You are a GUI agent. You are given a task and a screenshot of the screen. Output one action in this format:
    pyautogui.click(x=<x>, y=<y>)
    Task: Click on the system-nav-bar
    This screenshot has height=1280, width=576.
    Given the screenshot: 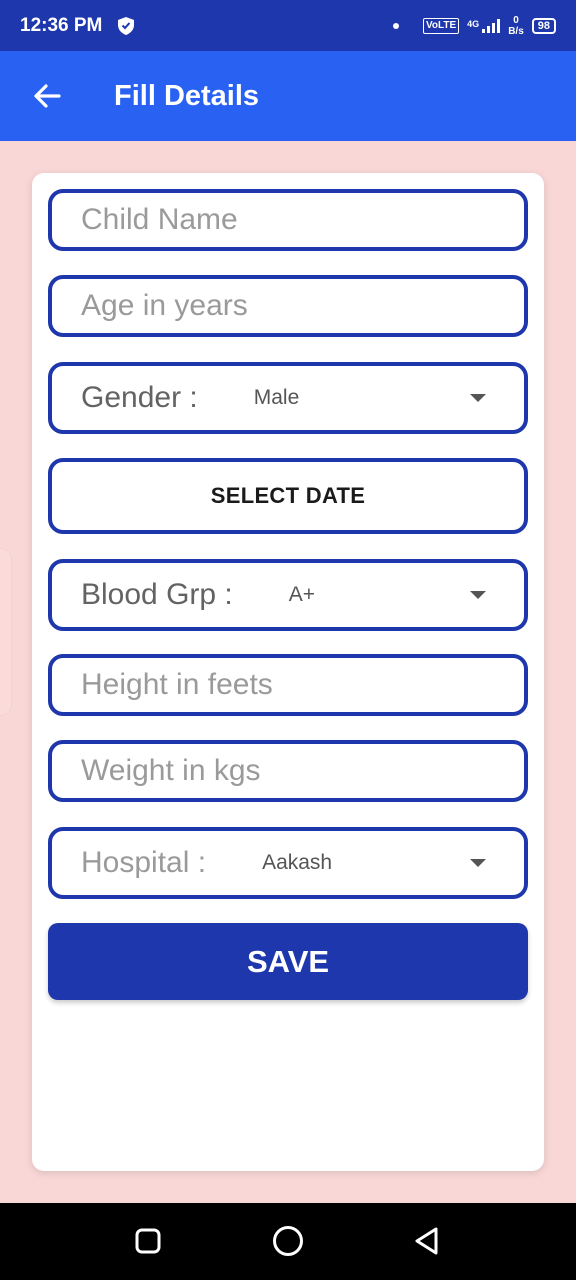 What is the action you would take?
    pyautogui.click(x=288, y=1241)
    